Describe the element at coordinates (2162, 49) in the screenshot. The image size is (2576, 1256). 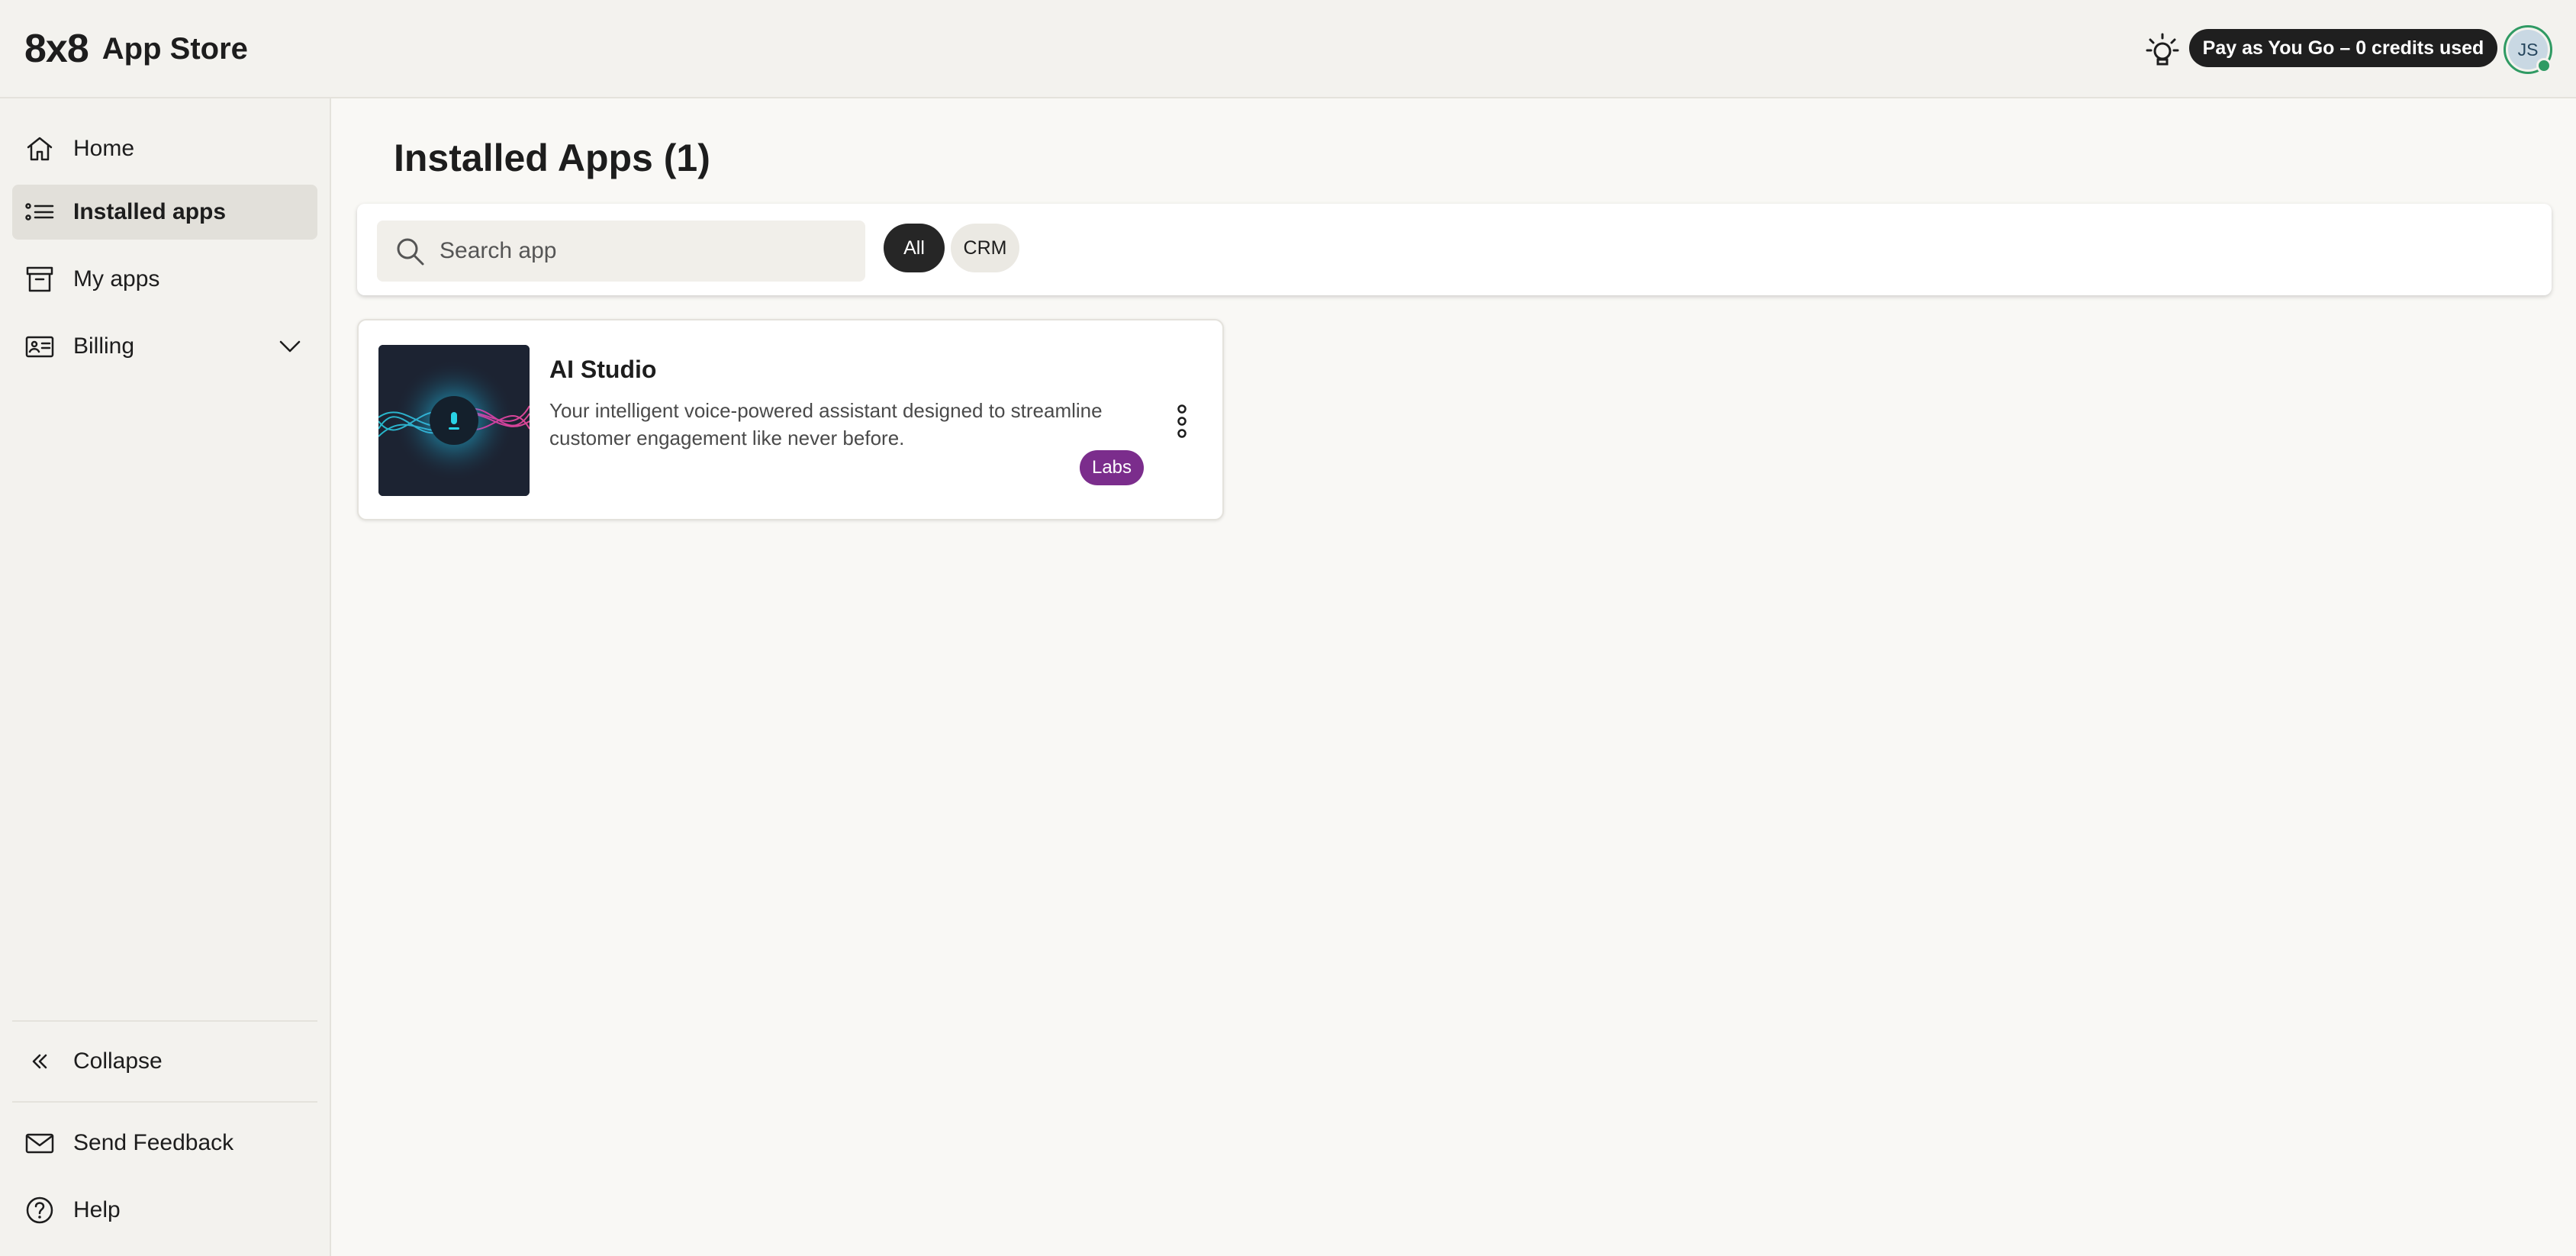
I see `lightbulb-icon` at that location.